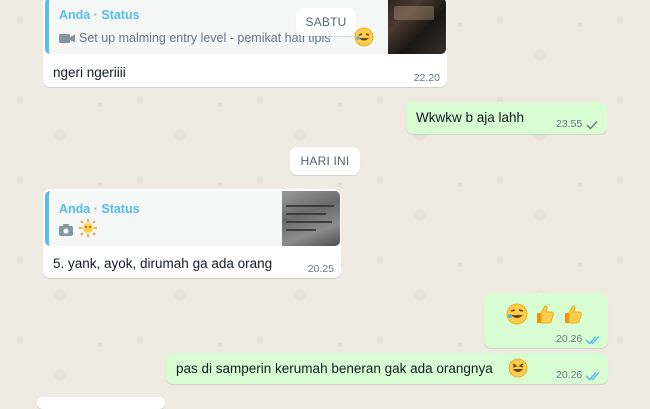 The image size is (650, 409). What do you see at coordinates (101, 403) in the screenshot?
I see `incoming-message-partial` at bounding box center [101, 403].